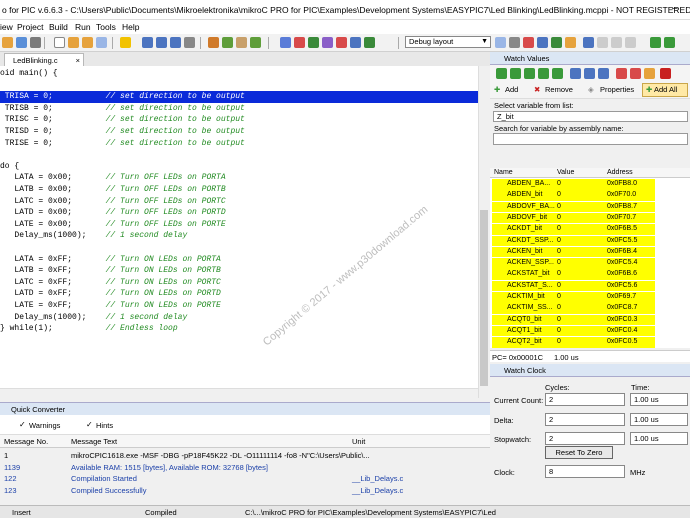 This screenshot has height=518, width=690. I want to click on stopwatch-time: 1.00 us, so click(659, 438).